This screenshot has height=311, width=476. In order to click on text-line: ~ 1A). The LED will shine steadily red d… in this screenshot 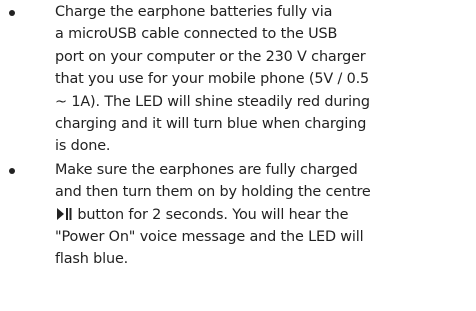, I will do `click(212, 101)`.